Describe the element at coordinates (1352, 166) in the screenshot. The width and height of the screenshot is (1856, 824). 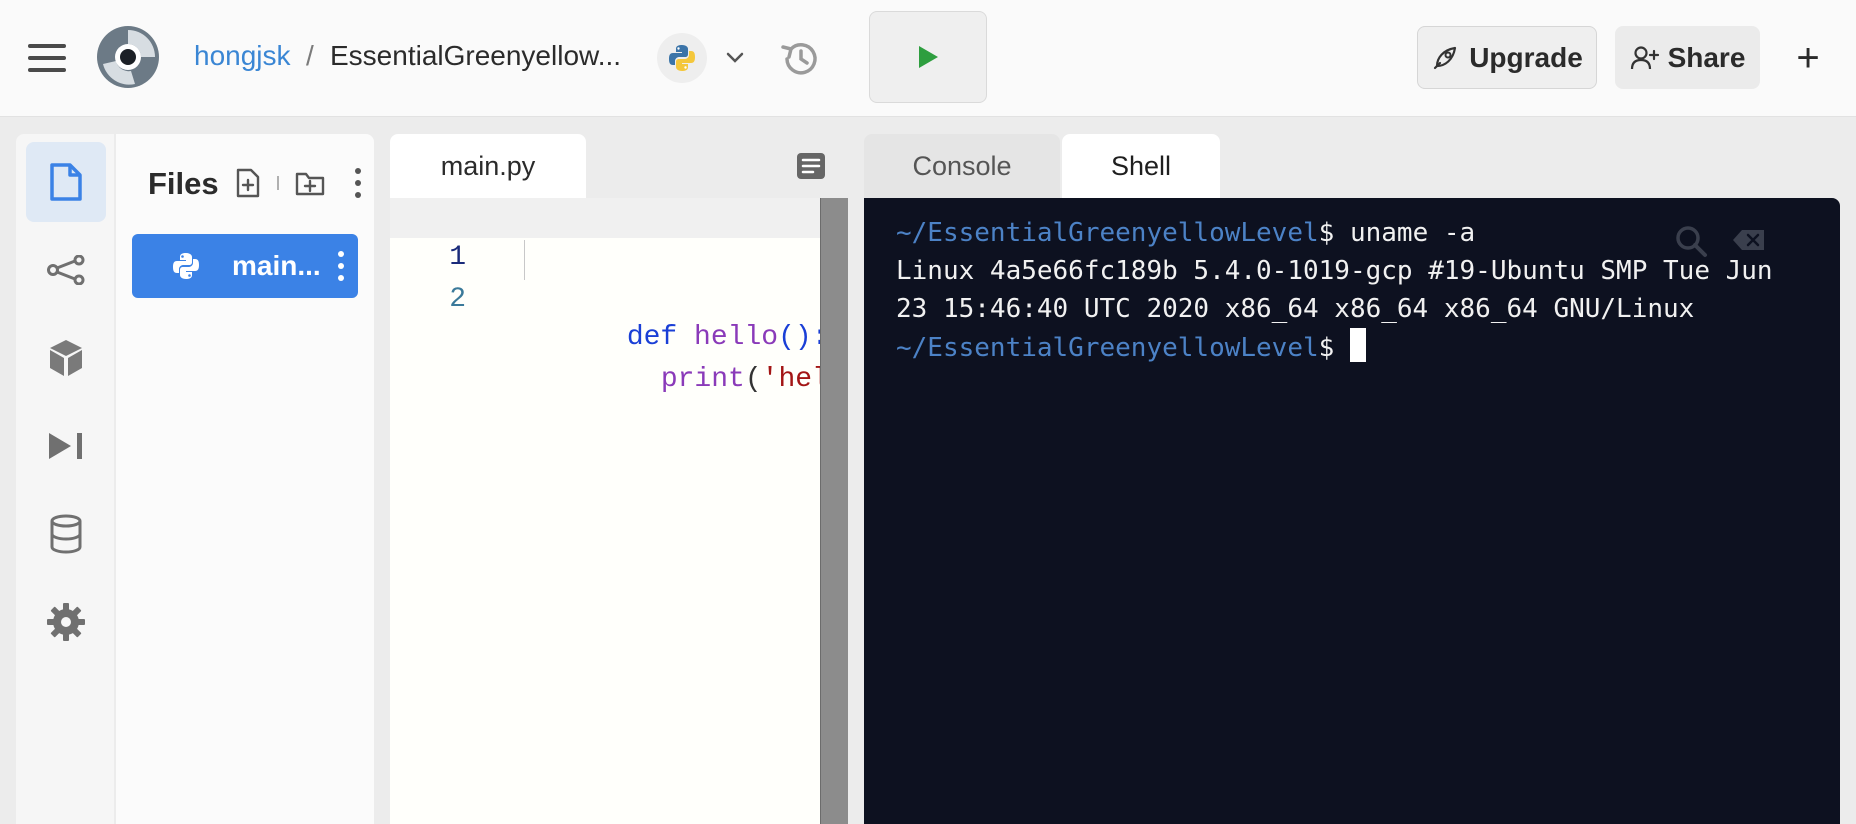
I see `output-tabbar: Console Shell` at that location.